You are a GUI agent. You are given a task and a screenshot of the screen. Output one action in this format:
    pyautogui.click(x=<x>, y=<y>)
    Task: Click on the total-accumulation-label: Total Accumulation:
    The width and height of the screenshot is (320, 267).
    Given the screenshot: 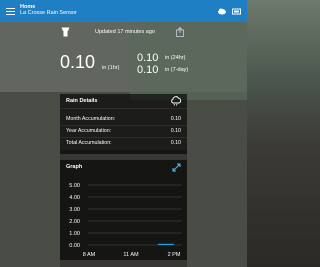 What is the action you would take?
    pyautogui.click(x=89, y=143)
    